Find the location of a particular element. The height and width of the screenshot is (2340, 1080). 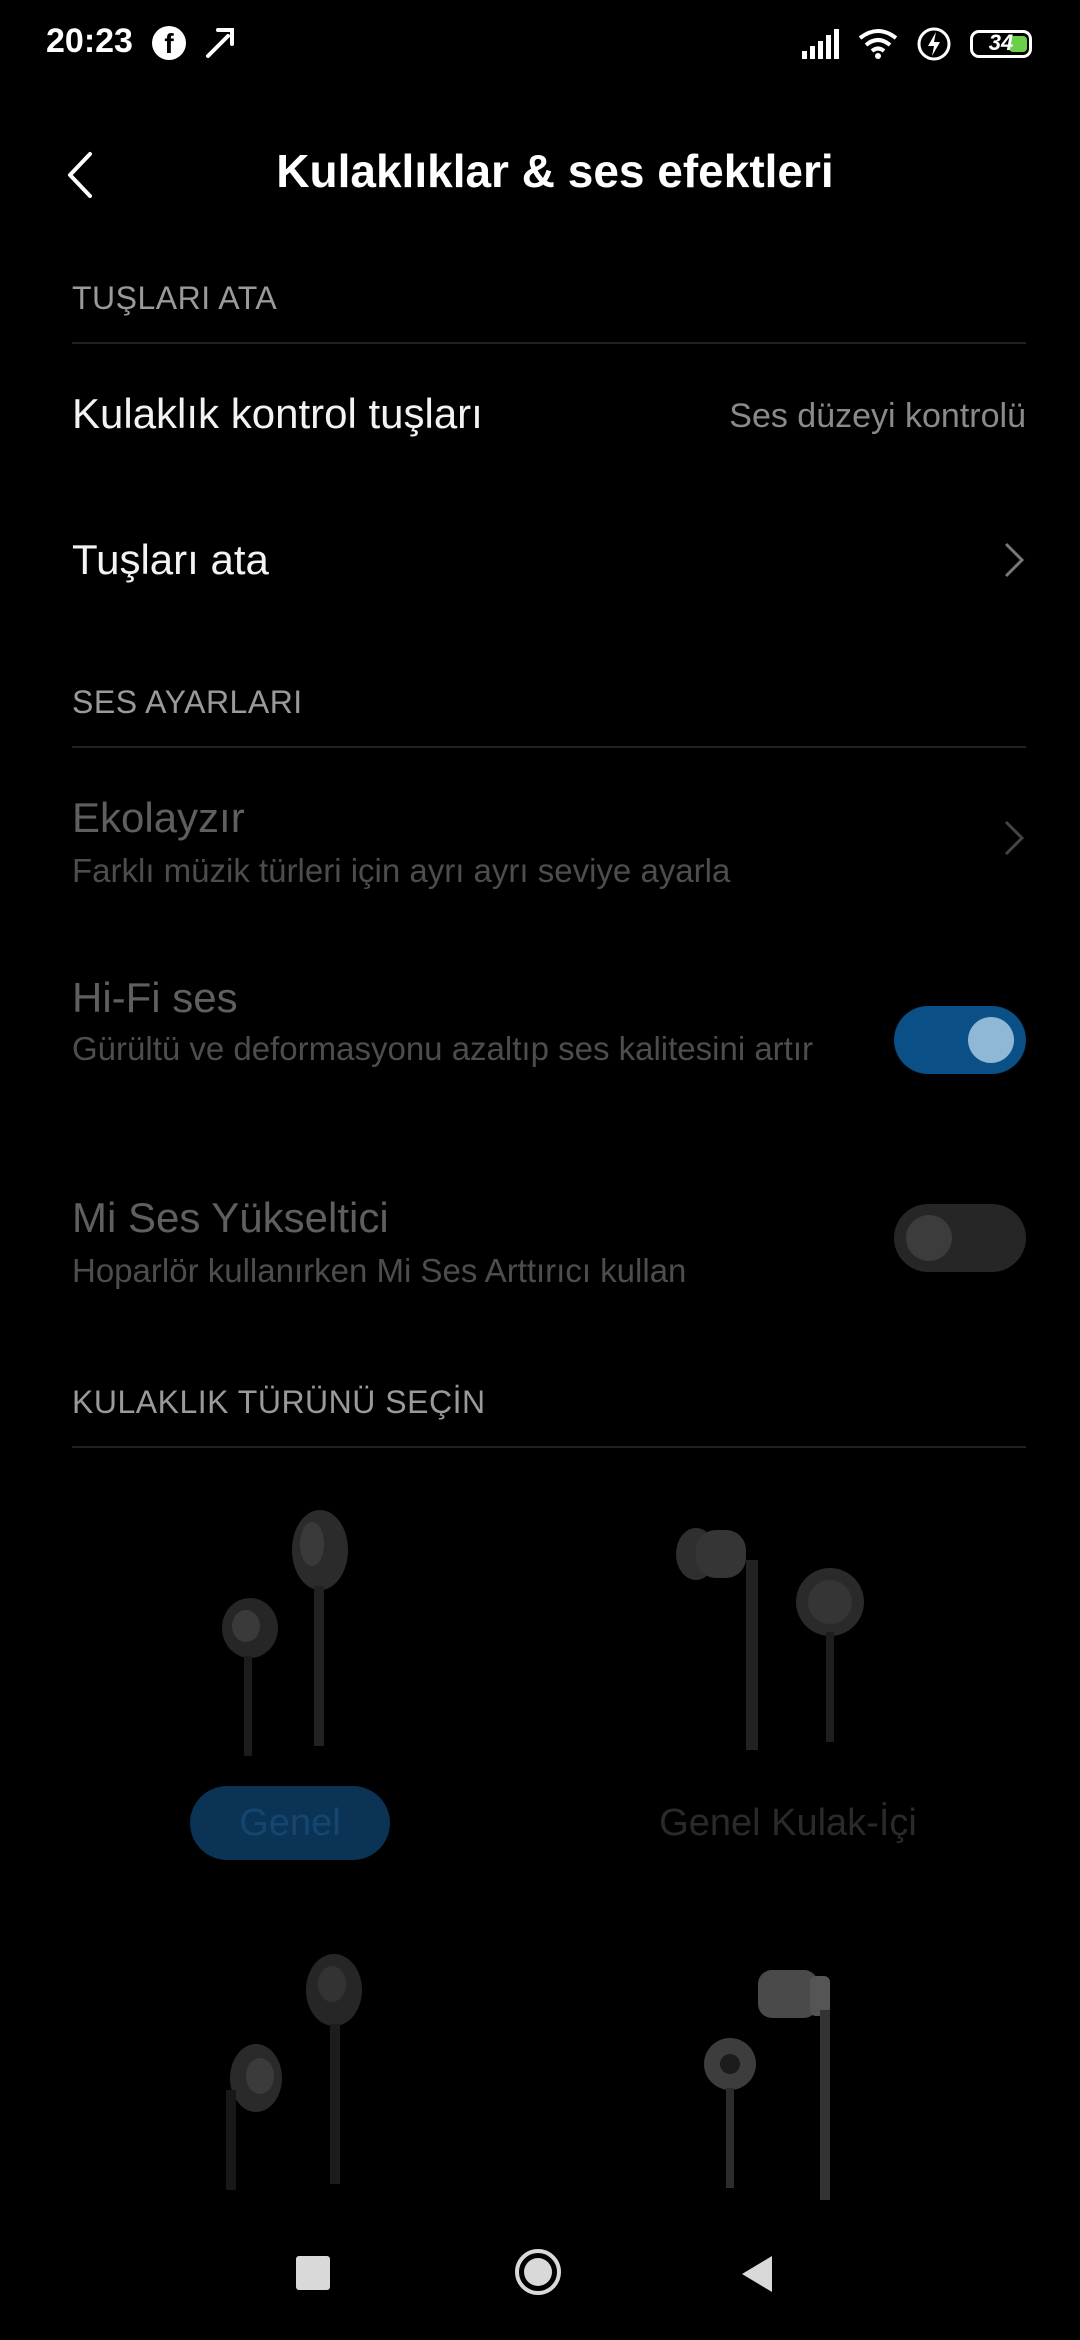

type-label-in-ear: Genel Kulak-İçi is located at coordinates (788, 1823).